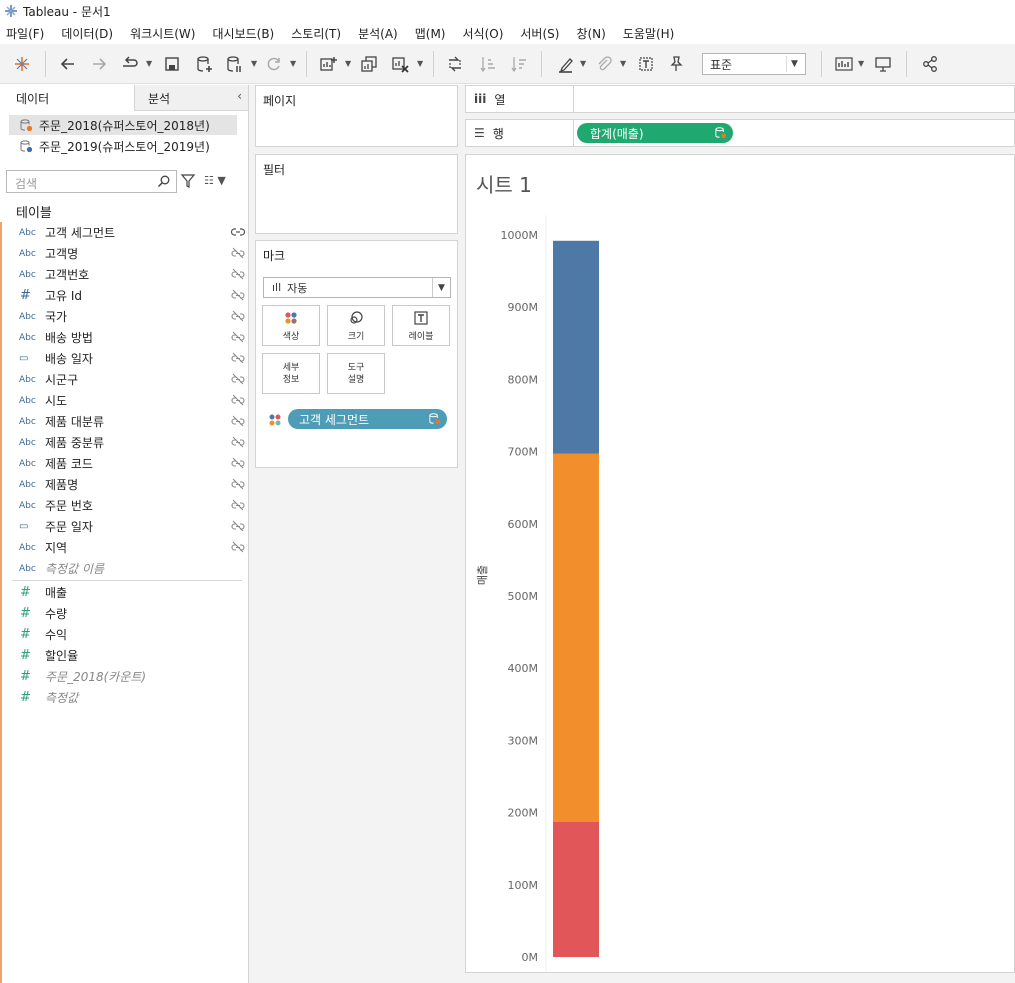 This screenshot has width=1015, height=983. I want to click on menu-file: 파일(F), so click(25, 33).